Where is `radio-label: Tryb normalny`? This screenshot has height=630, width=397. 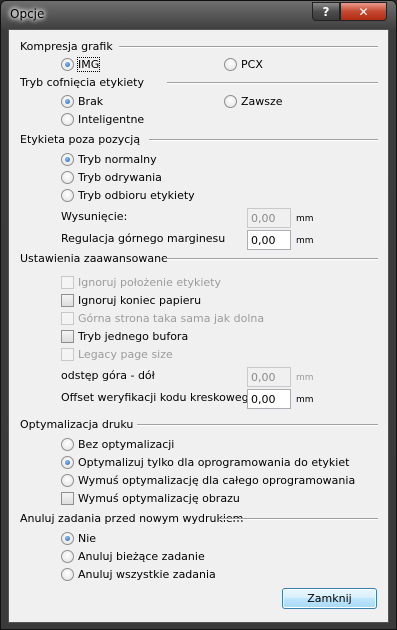 radio-label: Tryb normalny is located at coordinates (117, 159).